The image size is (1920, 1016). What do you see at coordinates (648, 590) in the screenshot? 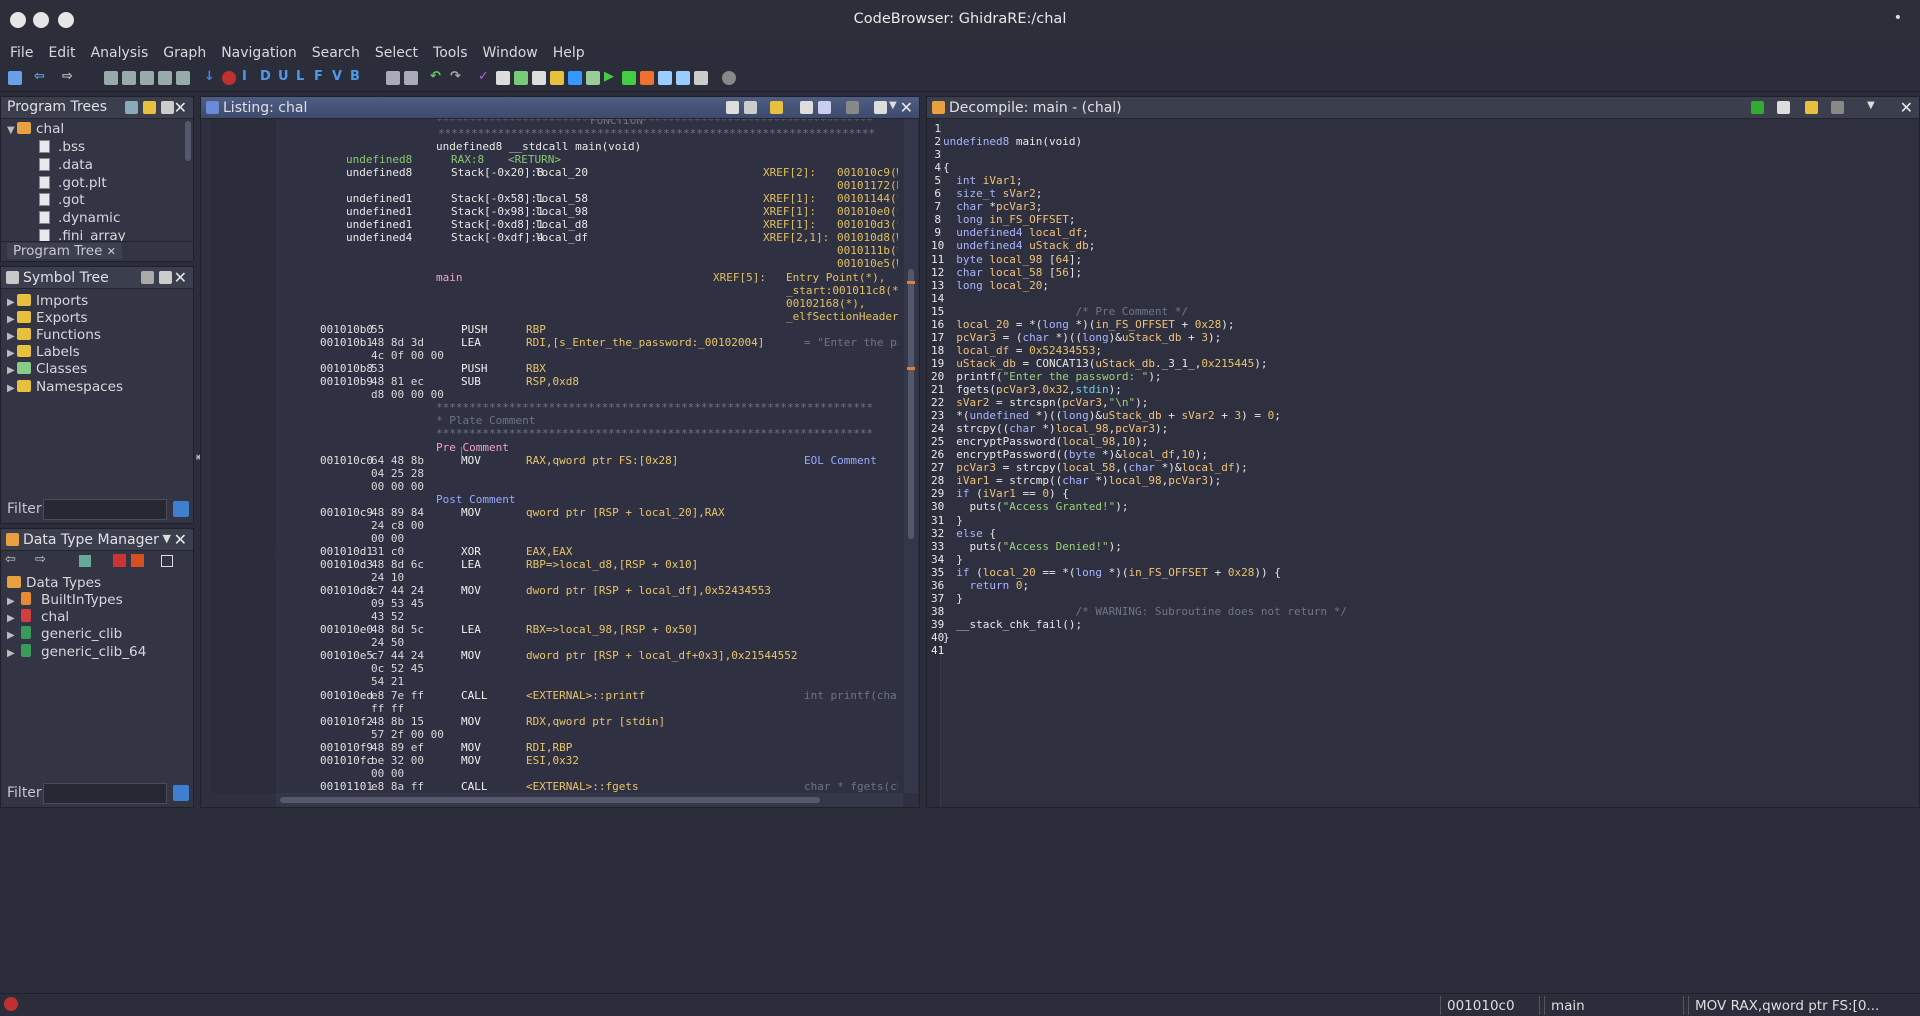
I see `instr-operands: dword ptr [RSP + local_df],0x52434553` at bounding box center [648, 590].